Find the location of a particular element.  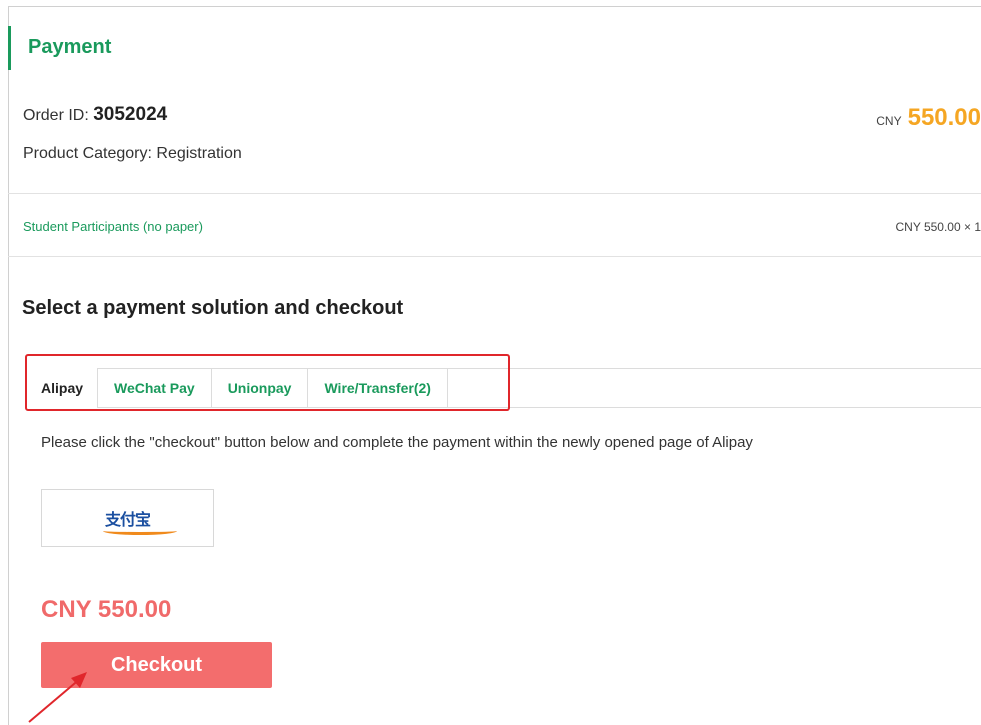

order-id-value: 3052024 is located at coordinates (130, 114).